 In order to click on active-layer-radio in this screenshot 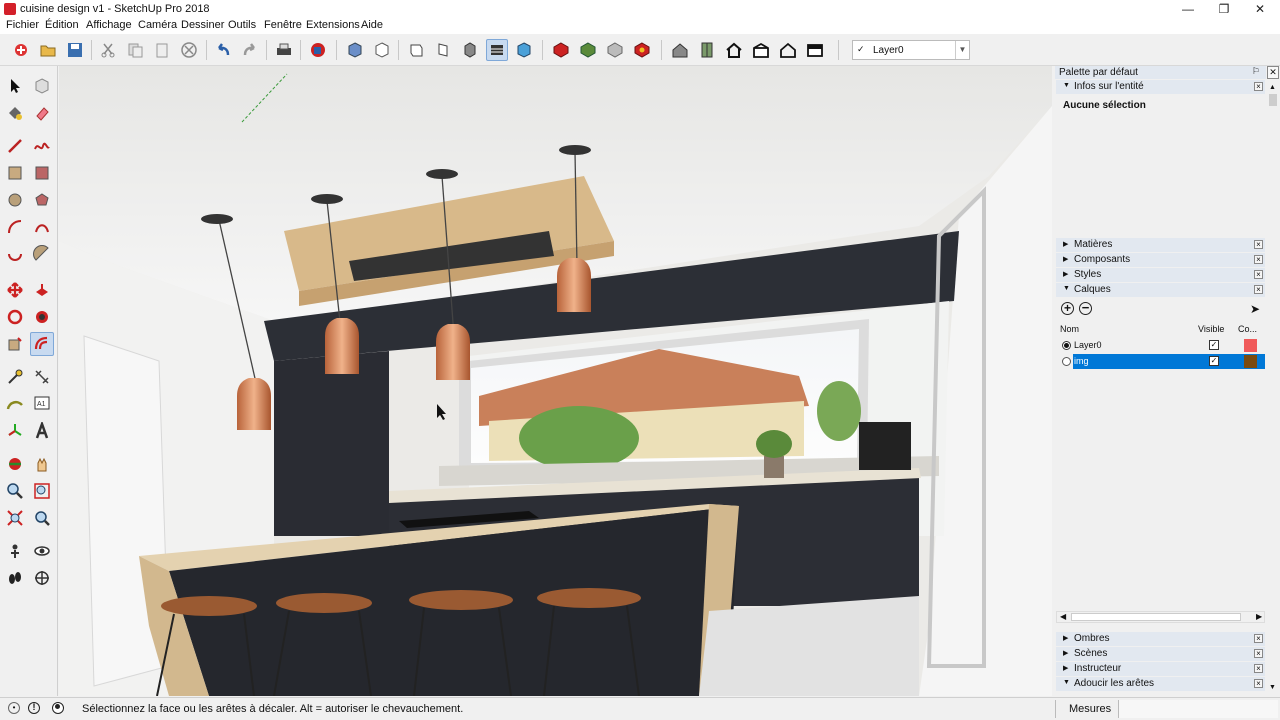, I will do `click(1066, 345)`.